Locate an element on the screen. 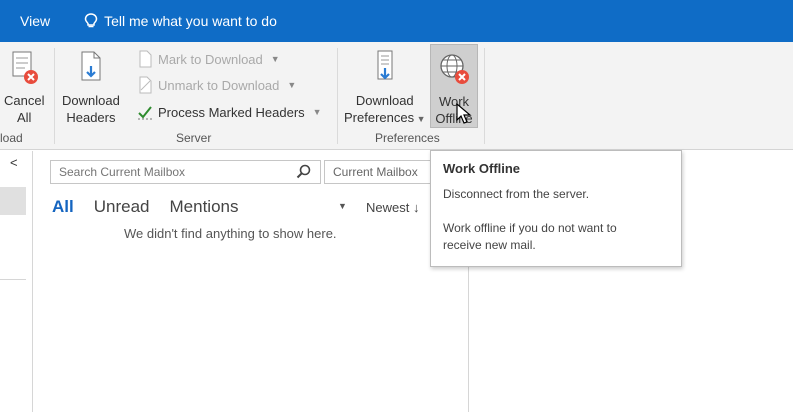  unmark-download-icon is located at coordinates (145, 85).